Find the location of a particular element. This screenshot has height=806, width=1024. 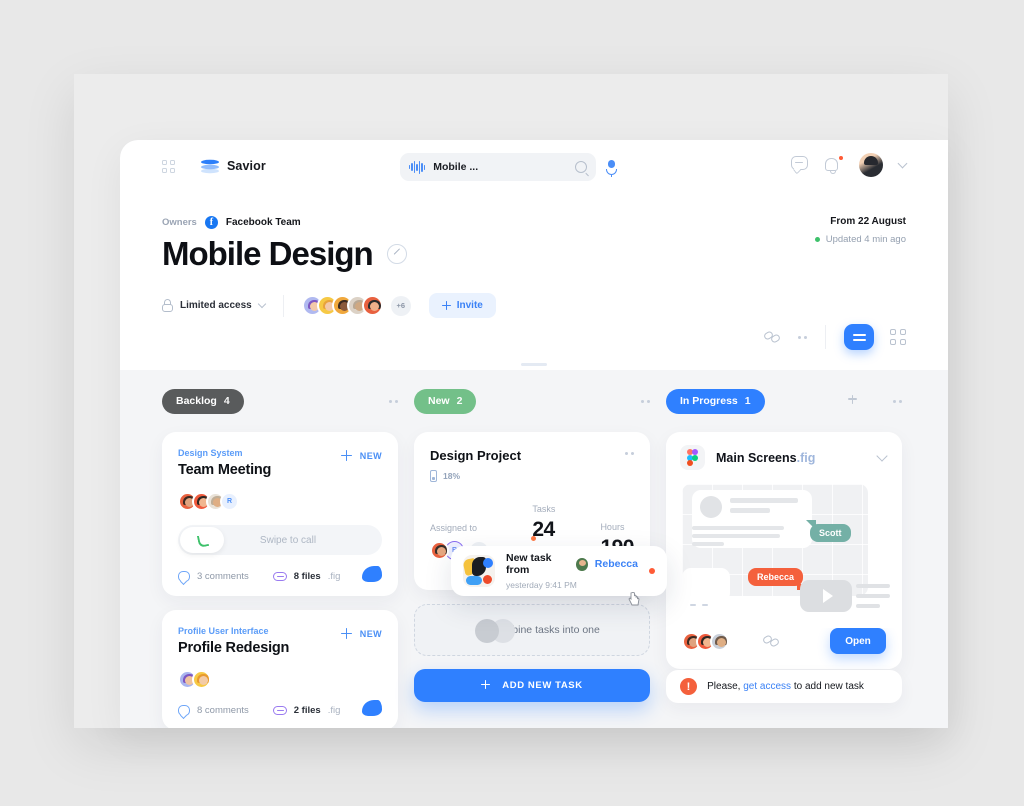

file-preview: Scott Rebecca is located at coordinates (784, 554).